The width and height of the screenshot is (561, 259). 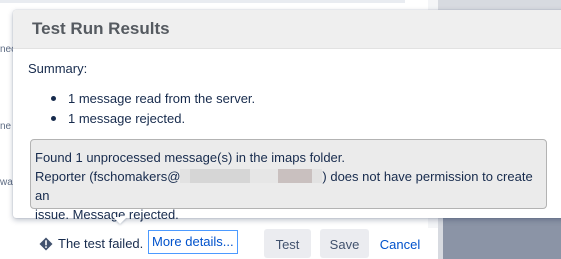 What do you see at coordinates (7, 49) in the screenshot?
I see `background-cropped-text: nec` at bounding box center [7, 49].